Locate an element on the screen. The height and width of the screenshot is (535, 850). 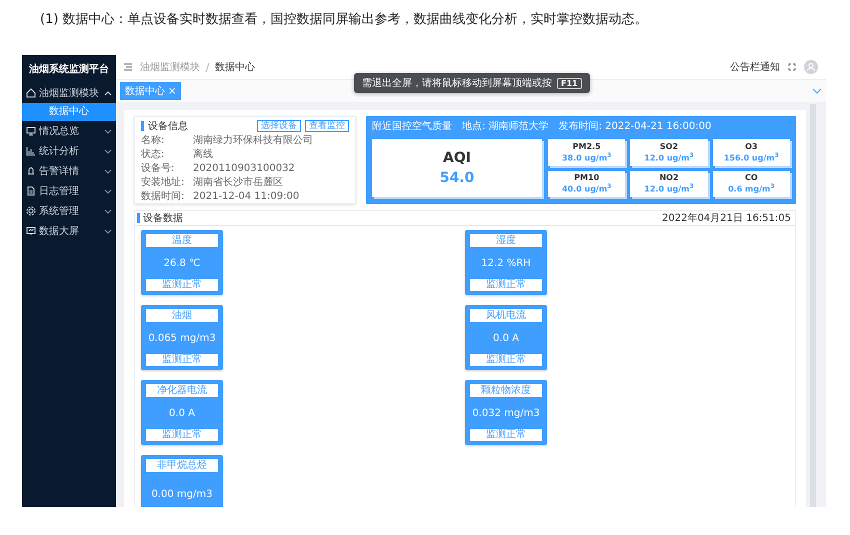
breadcrumb-item: 数据中心 is located at coordinates (235, 67).